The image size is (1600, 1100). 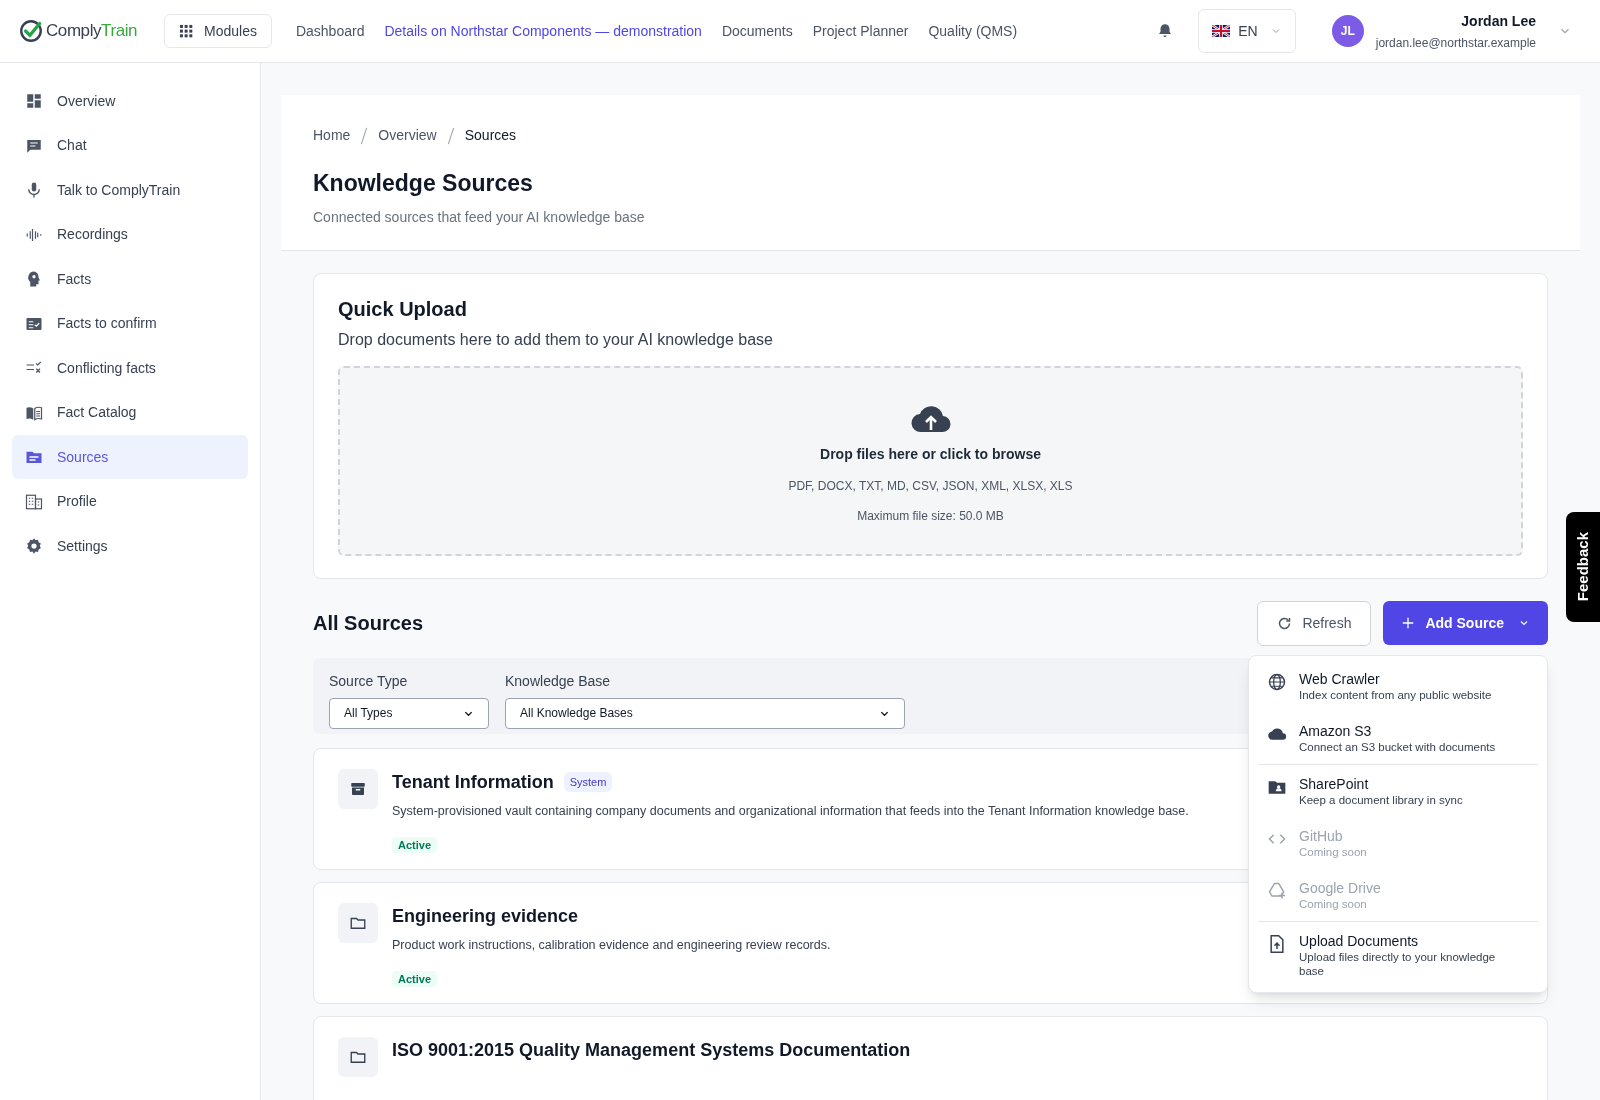 I want to click on sidebar-item: Talk to ComplyTrain, so click(x=130, y=190).